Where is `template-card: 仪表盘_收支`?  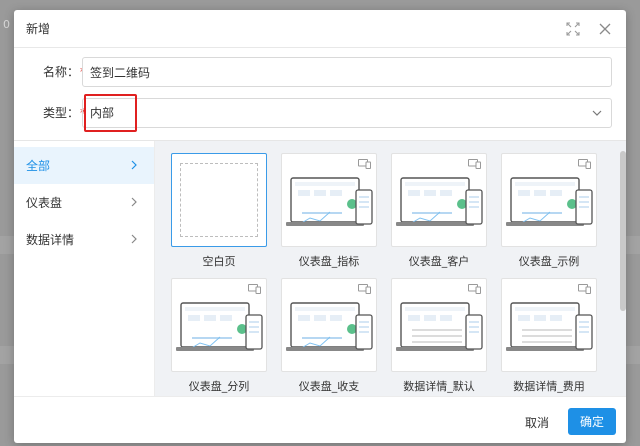 template-card: 仪表盘_收支 is located at coordinates (329, 336).